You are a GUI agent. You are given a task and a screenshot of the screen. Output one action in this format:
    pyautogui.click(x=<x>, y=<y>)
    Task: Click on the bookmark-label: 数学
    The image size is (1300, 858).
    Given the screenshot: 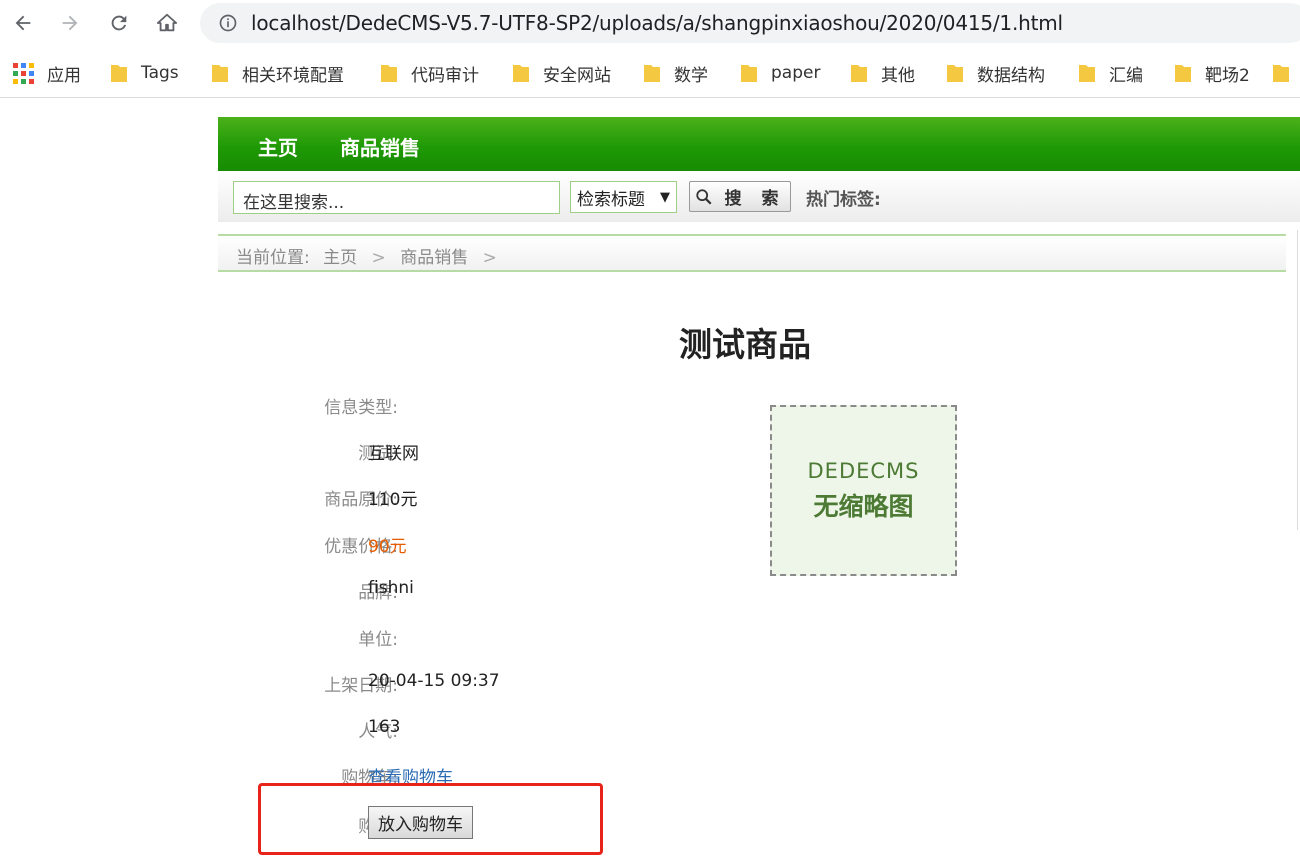 What is the action you would take?
    pyautogui.click(x=691, y=75)
    